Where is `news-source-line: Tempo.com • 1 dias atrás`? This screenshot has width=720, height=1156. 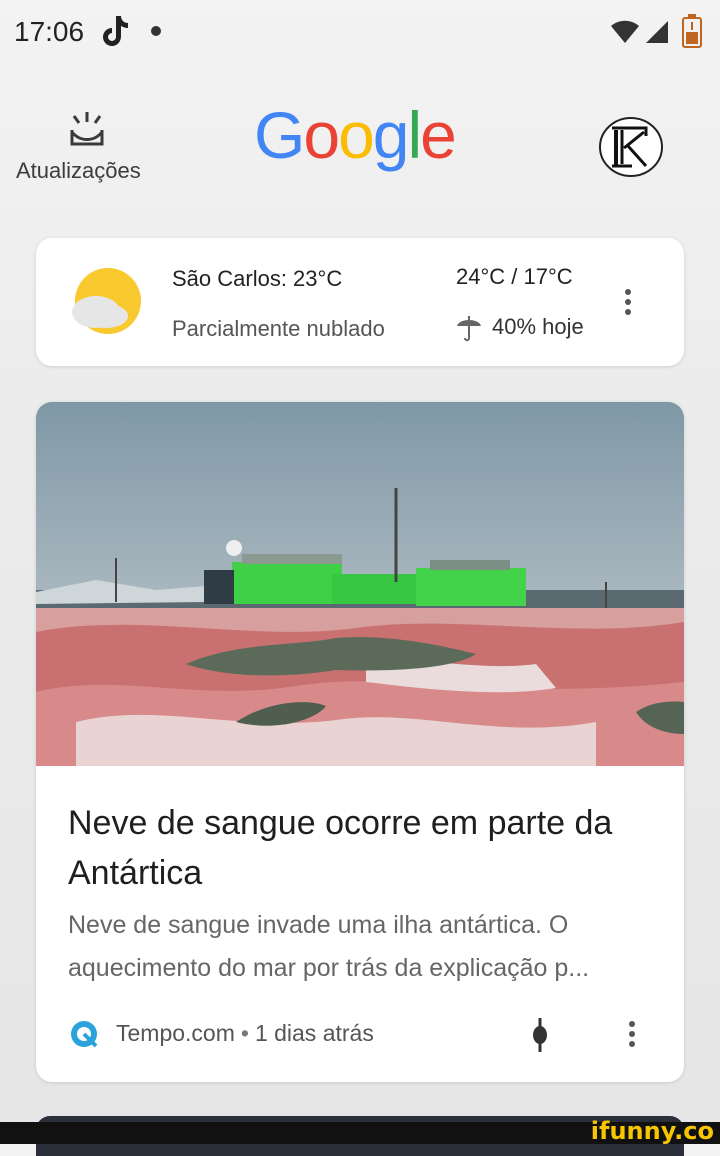
news-source-line: Tempo.com • 1 dias atrás is located at coordinates (245, 1033).